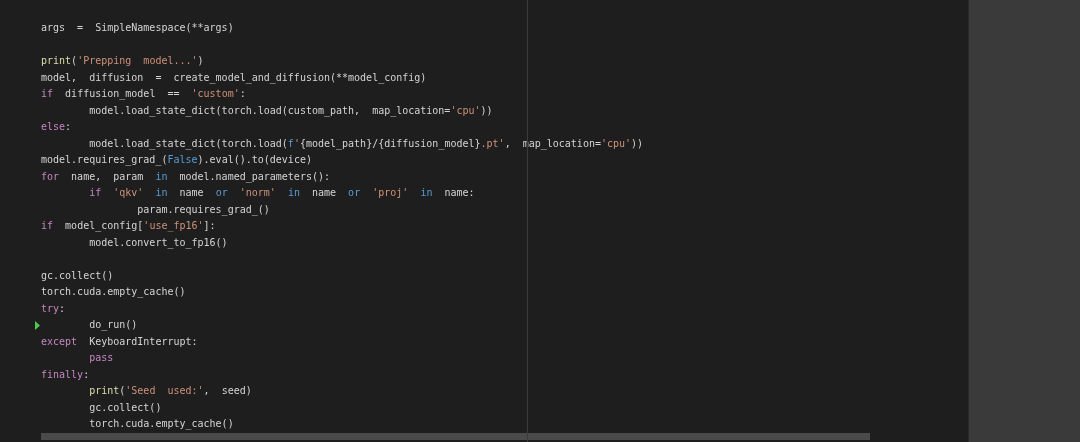 The height and width of the screenshot is (442, 1080). I want to click on code-line: if diffusion_model == 'custom':, so click(143, 94).